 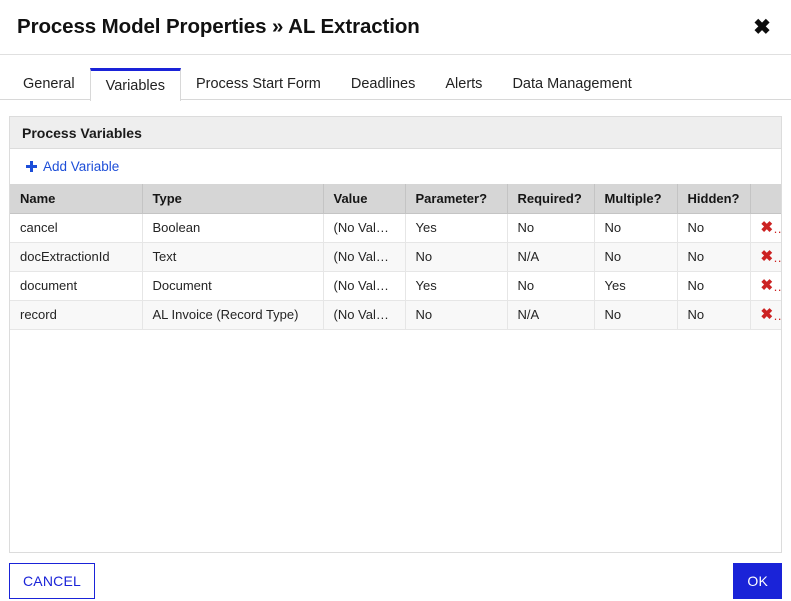 What do you see at coordinates (52, 581) in the screenshot?
I see `cancel-button: CANCEL` at bounding box center [52, 581].